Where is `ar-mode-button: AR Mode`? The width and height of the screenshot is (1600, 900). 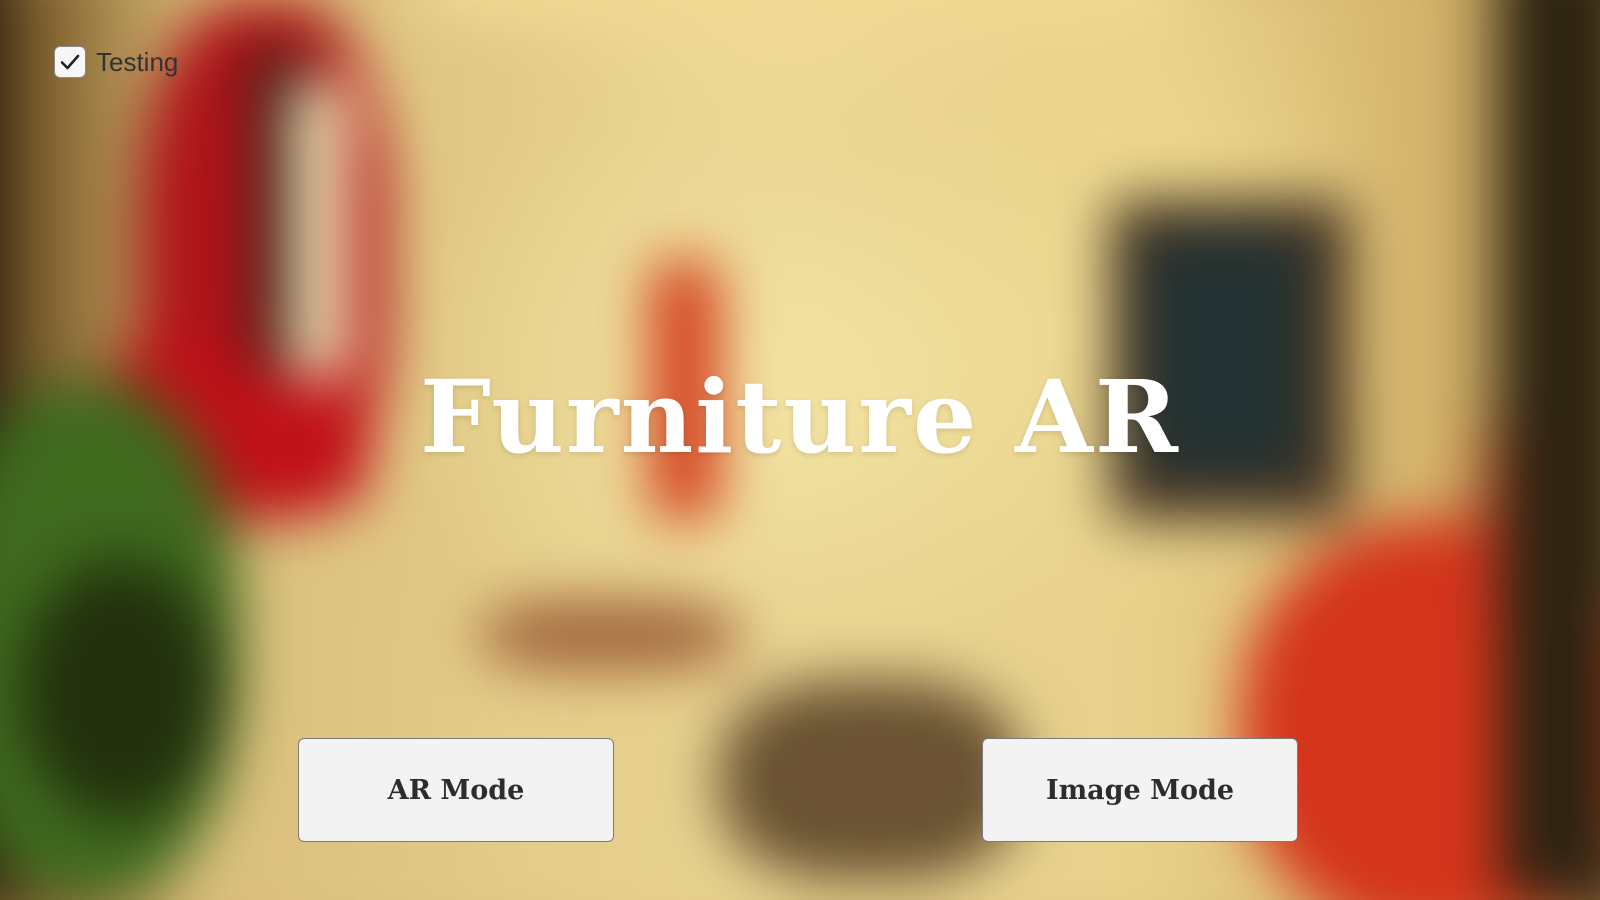 ar-mode-button: AR Mode is located at coordinates (456, 790).